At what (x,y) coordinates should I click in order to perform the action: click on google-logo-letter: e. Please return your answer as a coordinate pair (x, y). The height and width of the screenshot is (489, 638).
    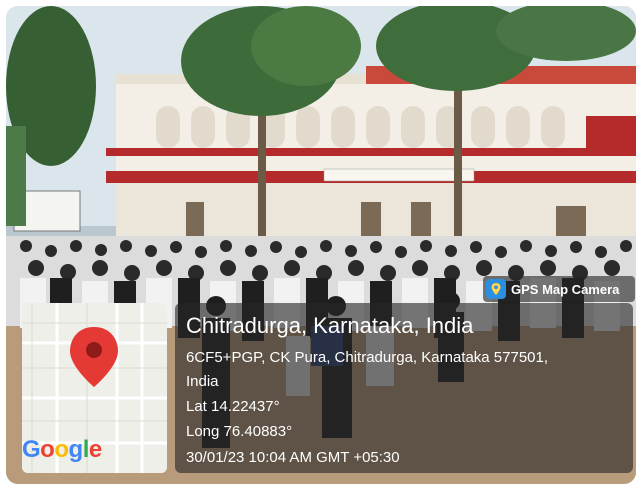
    Looking at the image, I should click on (95, 449).